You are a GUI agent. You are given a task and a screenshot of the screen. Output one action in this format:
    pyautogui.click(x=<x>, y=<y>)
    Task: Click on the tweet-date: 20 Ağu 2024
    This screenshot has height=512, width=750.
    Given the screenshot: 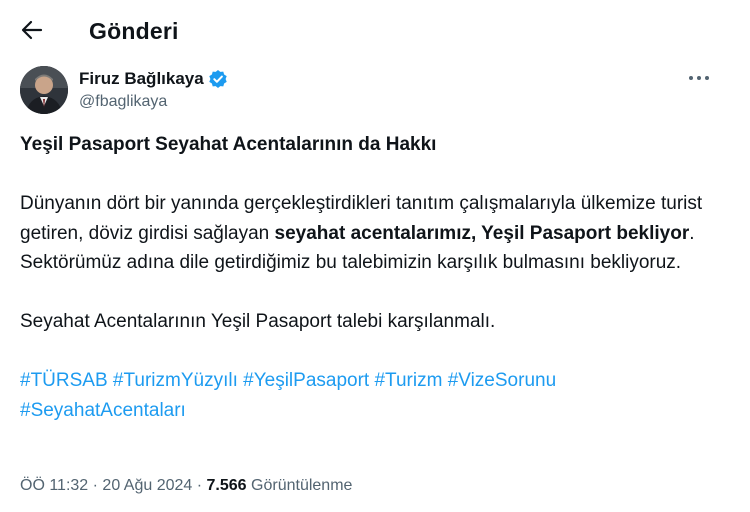 What is the action you would take?
    pyautogui.click(x=147, y=485)
    